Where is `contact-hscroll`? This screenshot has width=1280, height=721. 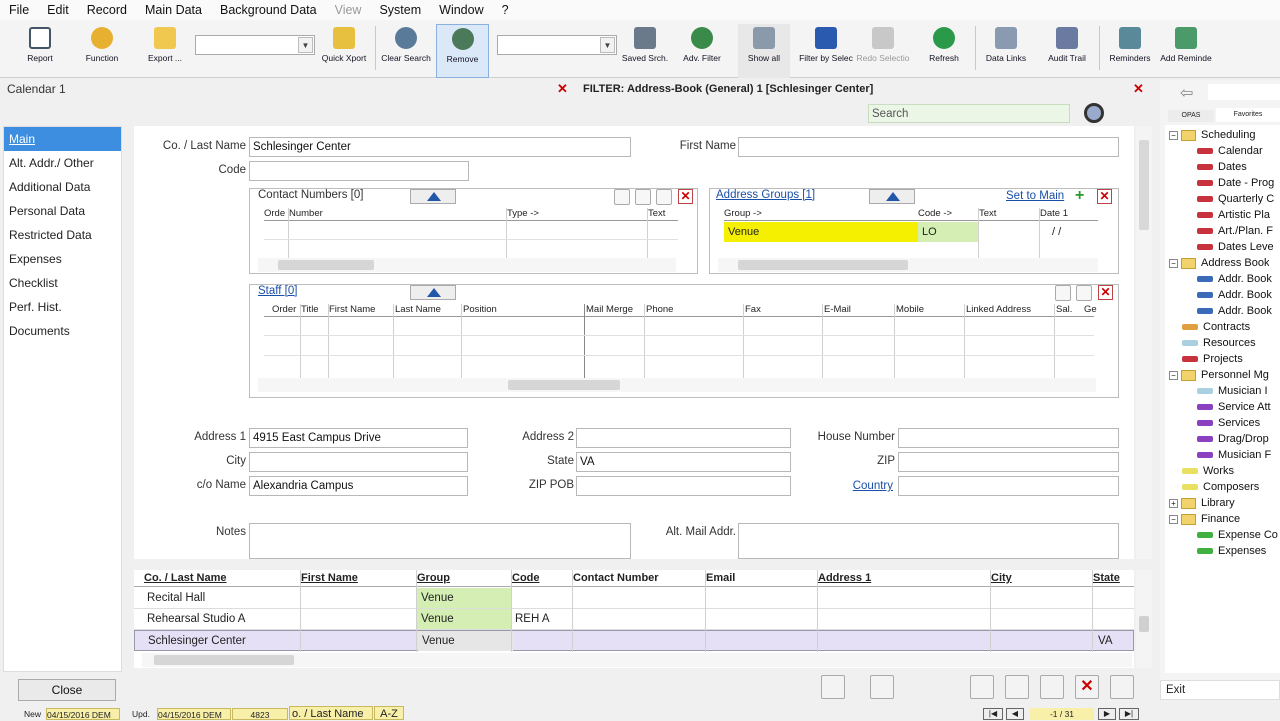 contact-hscroll is located at coordinates (467, 265).